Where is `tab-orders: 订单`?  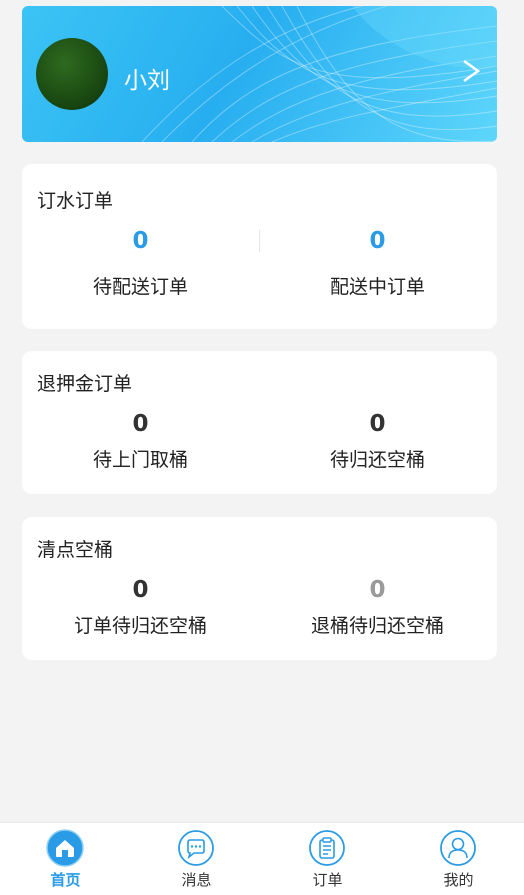
tab-orders: 订单 is located at coordinates (327, 859).